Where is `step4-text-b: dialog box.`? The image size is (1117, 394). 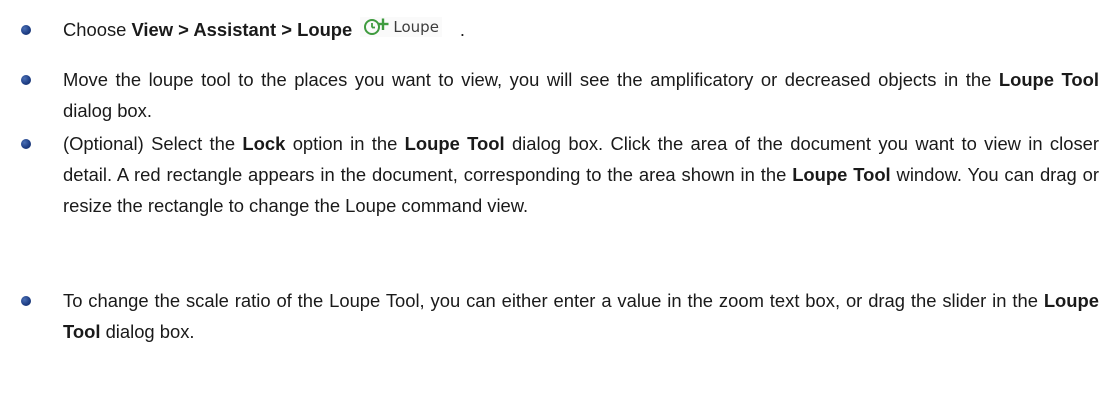 step4-text-b: dialog box. is located at coordinates (147, 331).